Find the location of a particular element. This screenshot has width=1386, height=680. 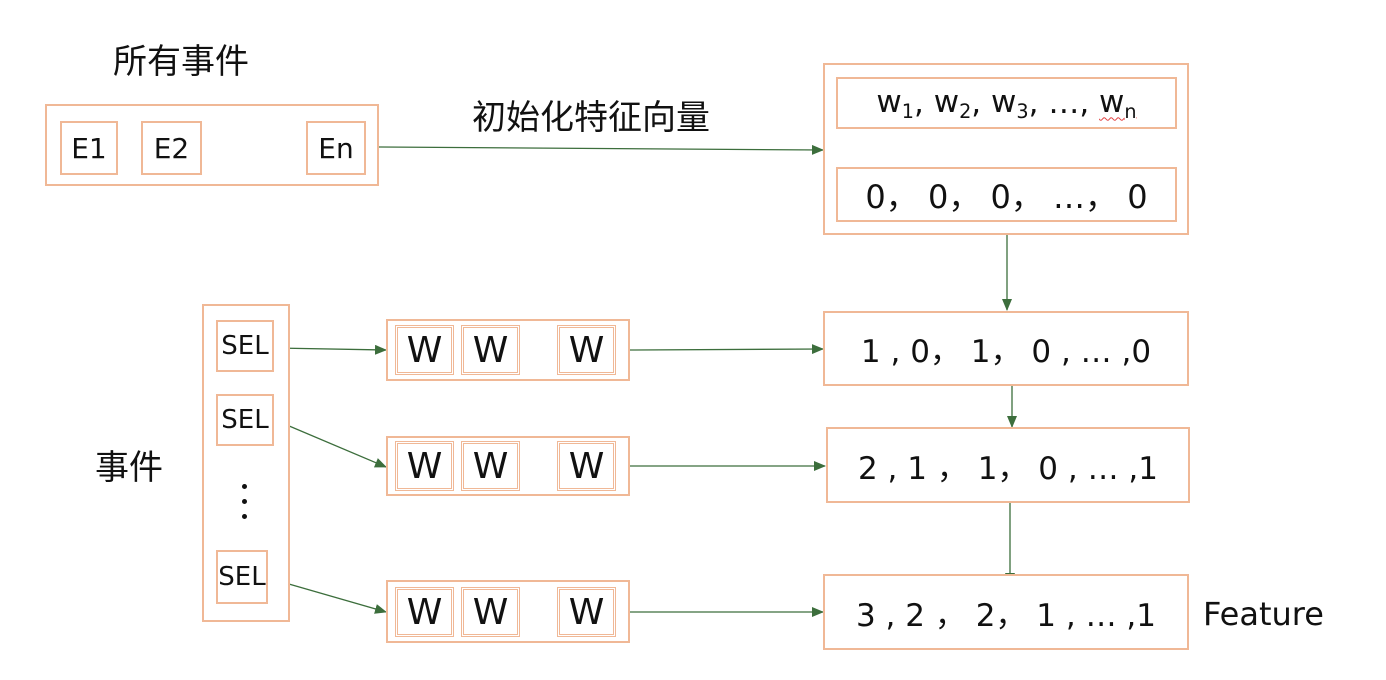

weights-ellipsis: …, is located at coordinates (1069, 103).